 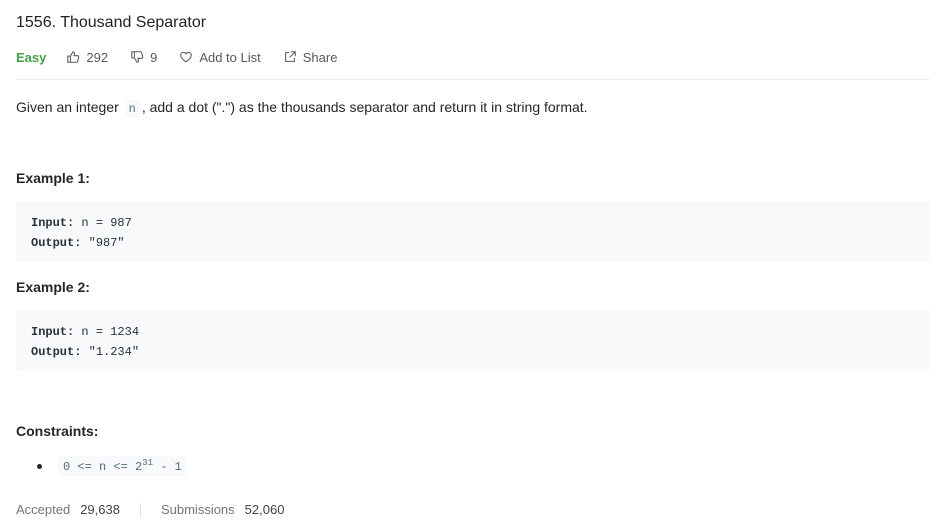 I want to click on example-2-input: Input: n = 1234, so click(x=473, y=332).